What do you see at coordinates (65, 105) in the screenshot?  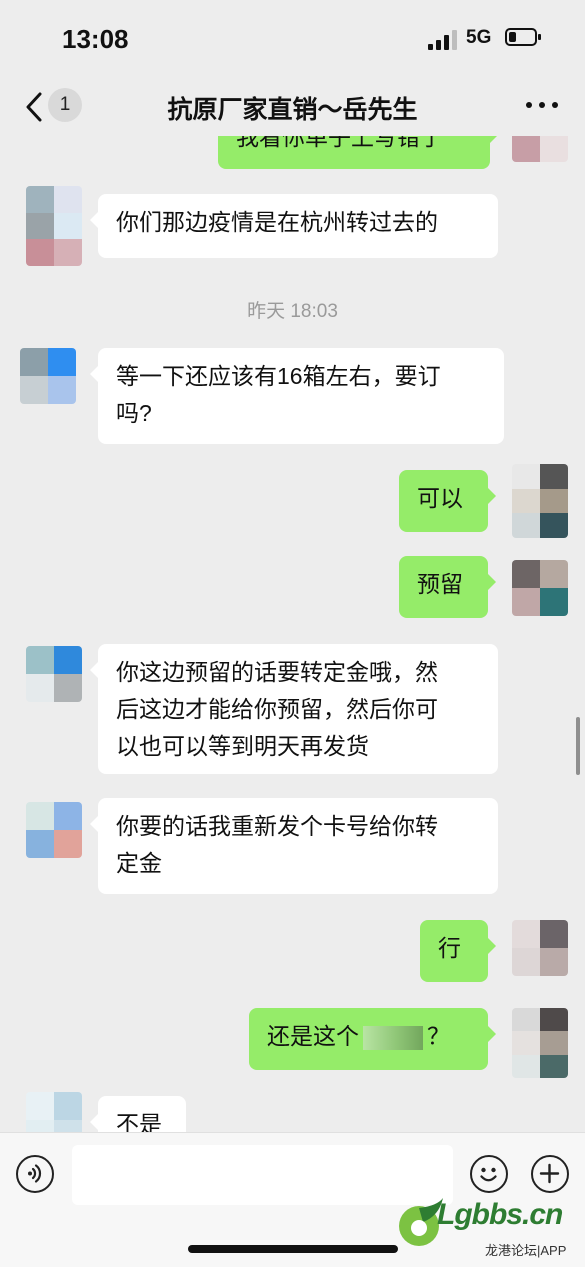 I see `unread-badge: 1` at bounding box center [65, 105].